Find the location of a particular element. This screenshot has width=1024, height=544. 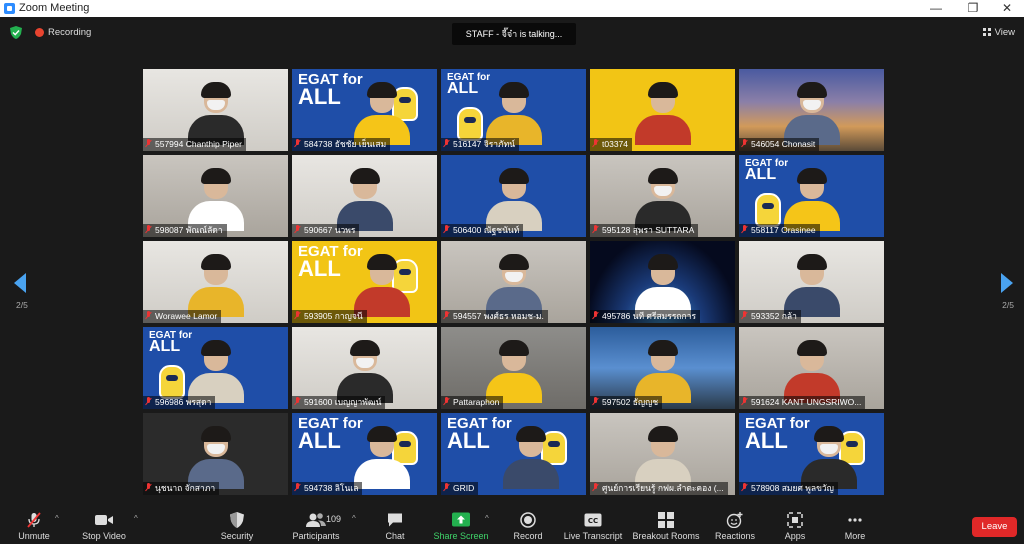

live-transcript-label: Live Transcript is located at coordinates (593, 536).